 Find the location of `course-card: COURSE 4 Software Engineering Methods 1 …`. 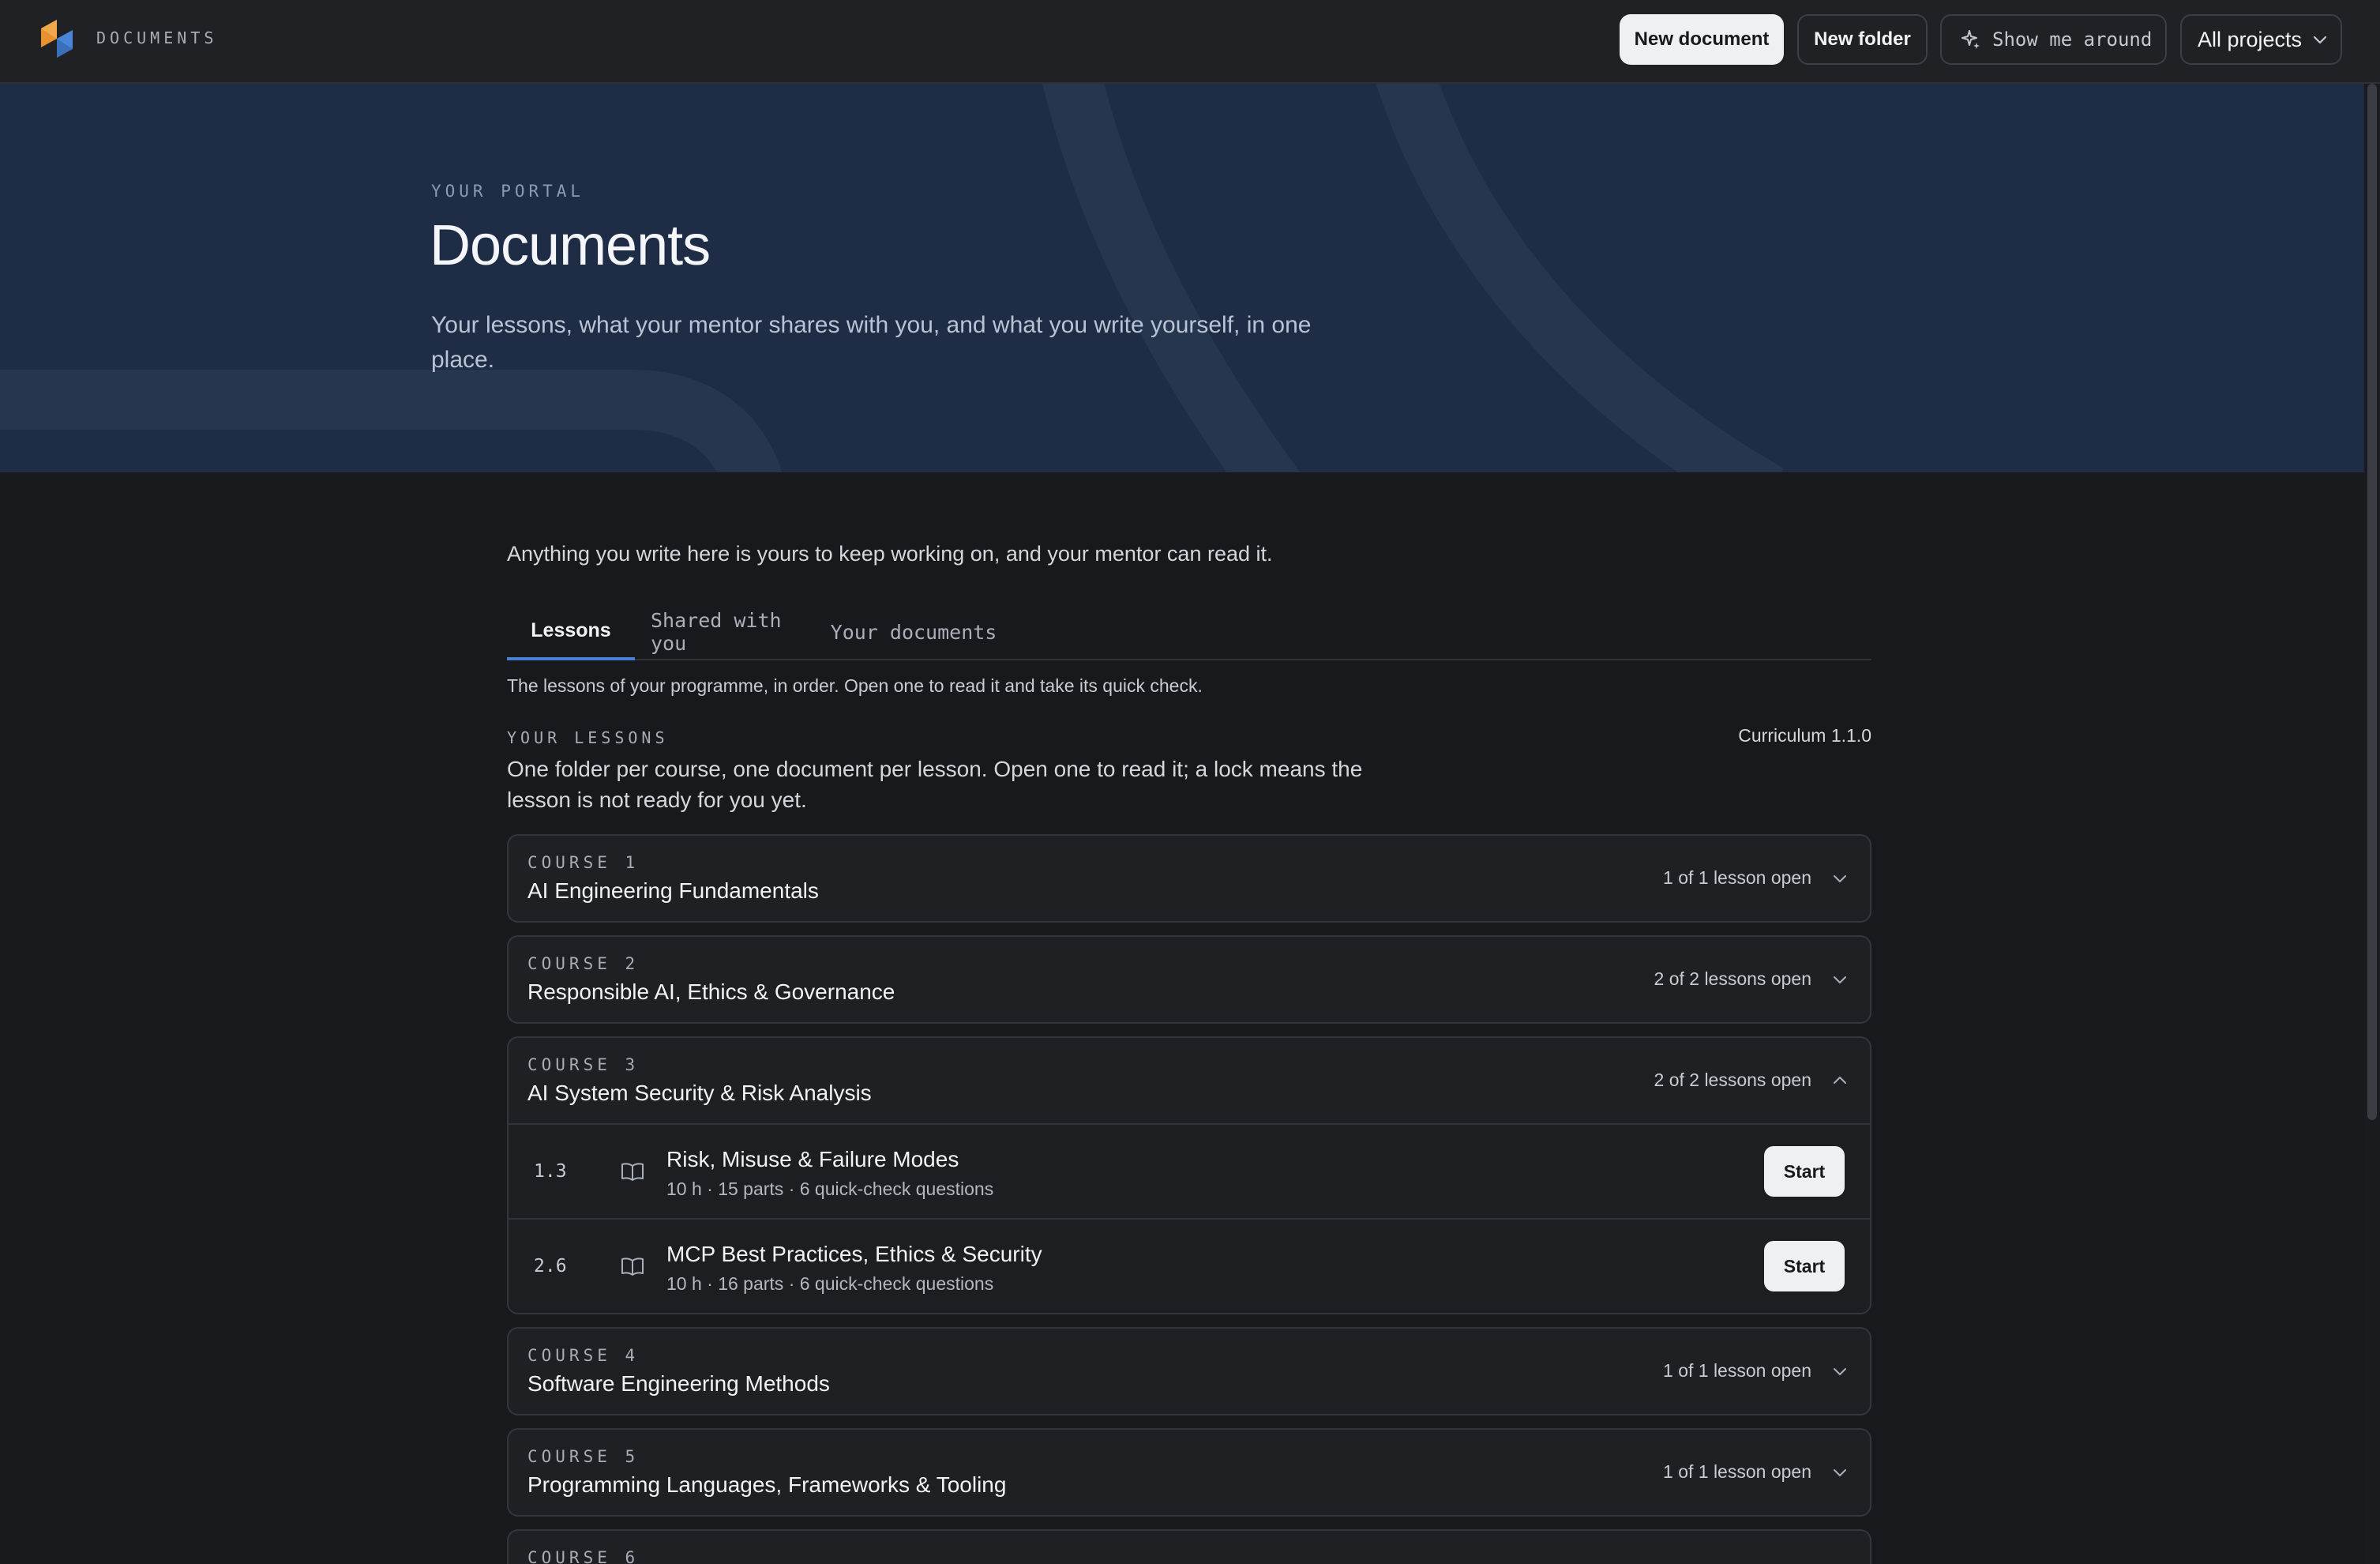

course-card: COURSE 4 Software Engineering Methods 1 … is located at coordinates (1189, 1371).